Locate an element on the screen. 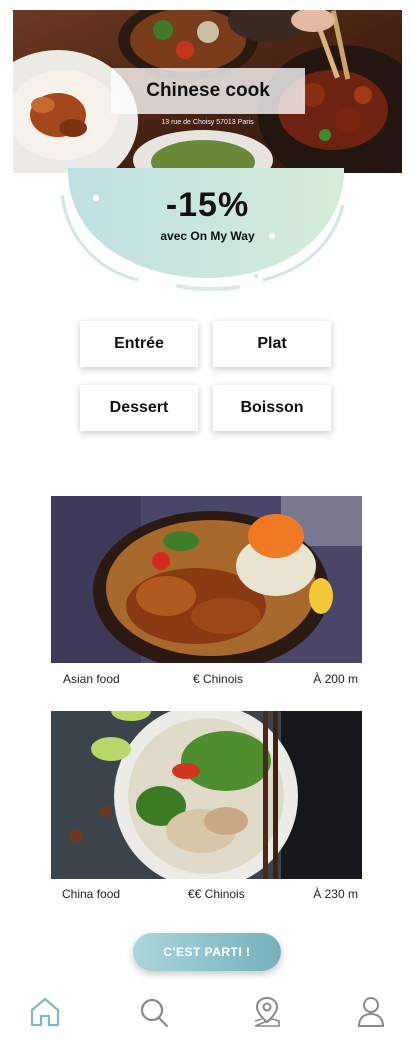 Image resolution: width=414 pixels, height=1043 pixels. discount-value: -15% is located at coordinates (207, 205).